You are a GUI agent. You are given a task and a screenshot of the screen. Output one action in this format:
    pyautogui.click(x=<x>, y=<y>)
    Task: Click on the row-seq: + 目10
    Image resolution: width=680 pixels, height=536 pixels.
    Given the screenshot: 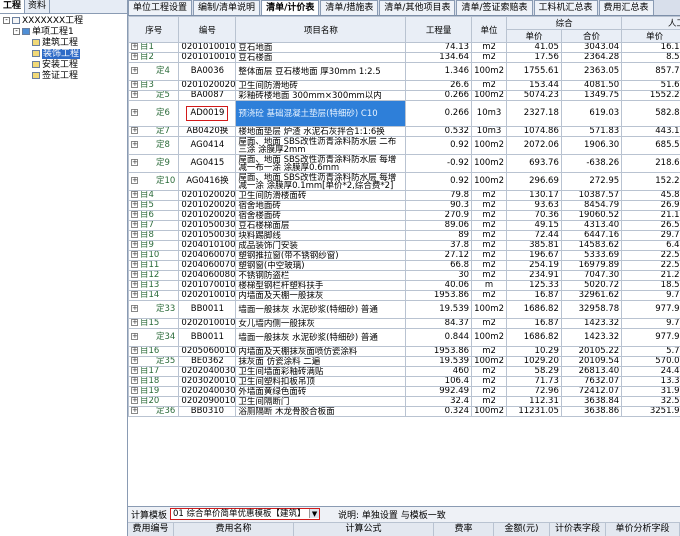 What is the action you would take?
    pyautogui.click(x=154, y=255)
    